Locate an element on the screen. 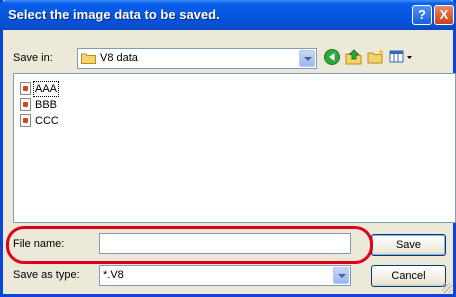  file-name-label: BBB is located at coordinates (46, 105).